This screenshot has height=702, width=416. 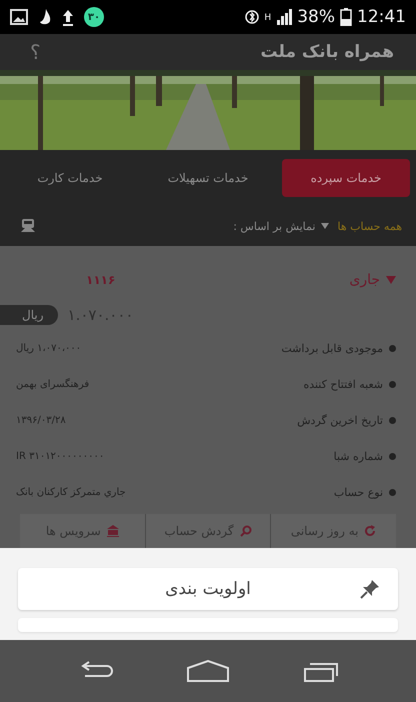 What do you see at coordinates (94, 17) in the screenshot?
I see `notification-badge: ۳۰` at bounding box center [94, 17].